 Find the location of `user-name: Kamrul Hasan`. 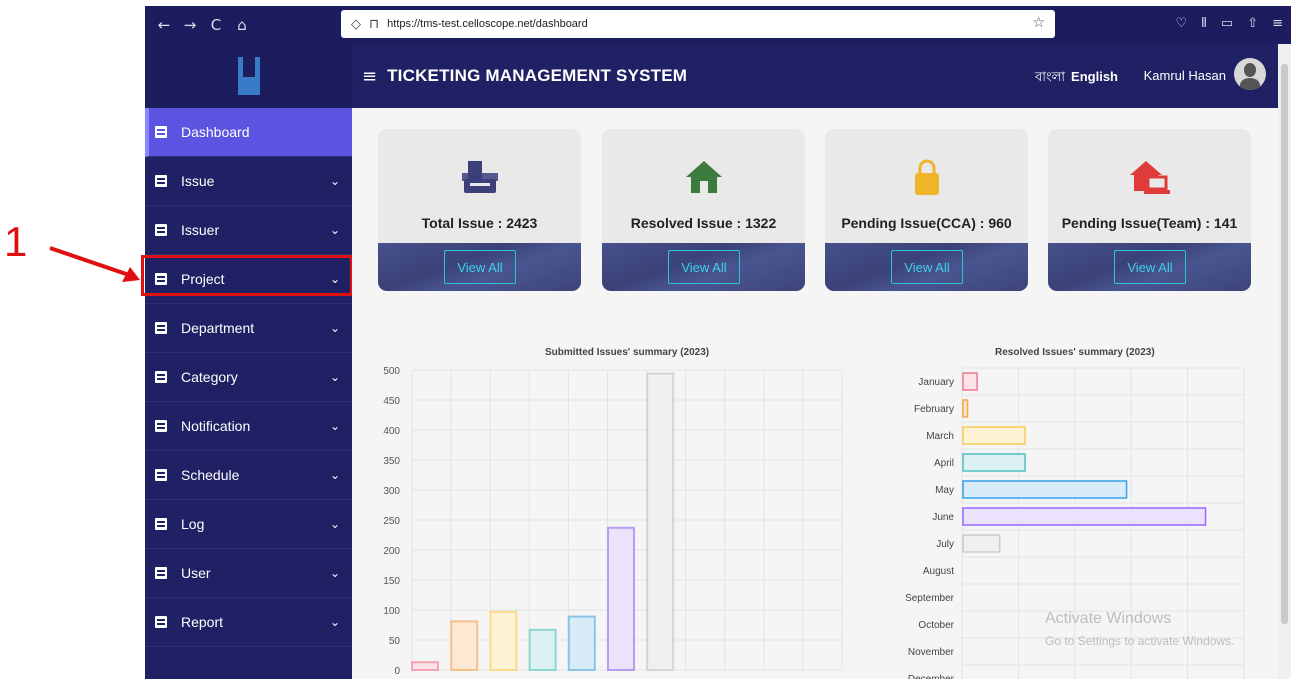

user-name: Kamrul Hasan is located at coordinates (1185, 75).